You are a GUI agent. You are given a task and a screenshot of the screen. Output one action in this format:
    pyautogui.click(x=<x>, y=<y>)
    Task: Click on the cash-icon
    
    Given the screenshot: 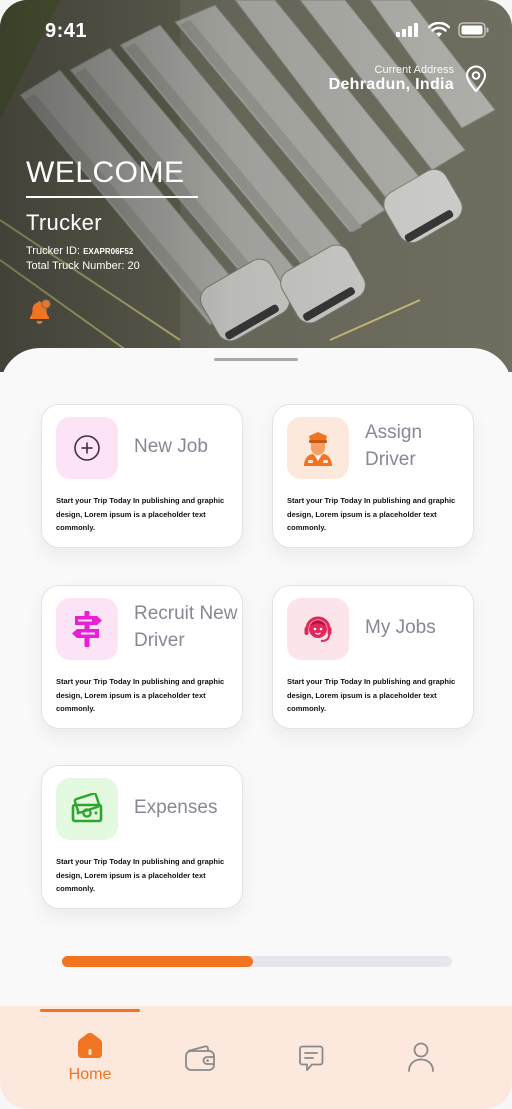 What is the action you would take?
    pyautogui.click(x=87, y=808)
    